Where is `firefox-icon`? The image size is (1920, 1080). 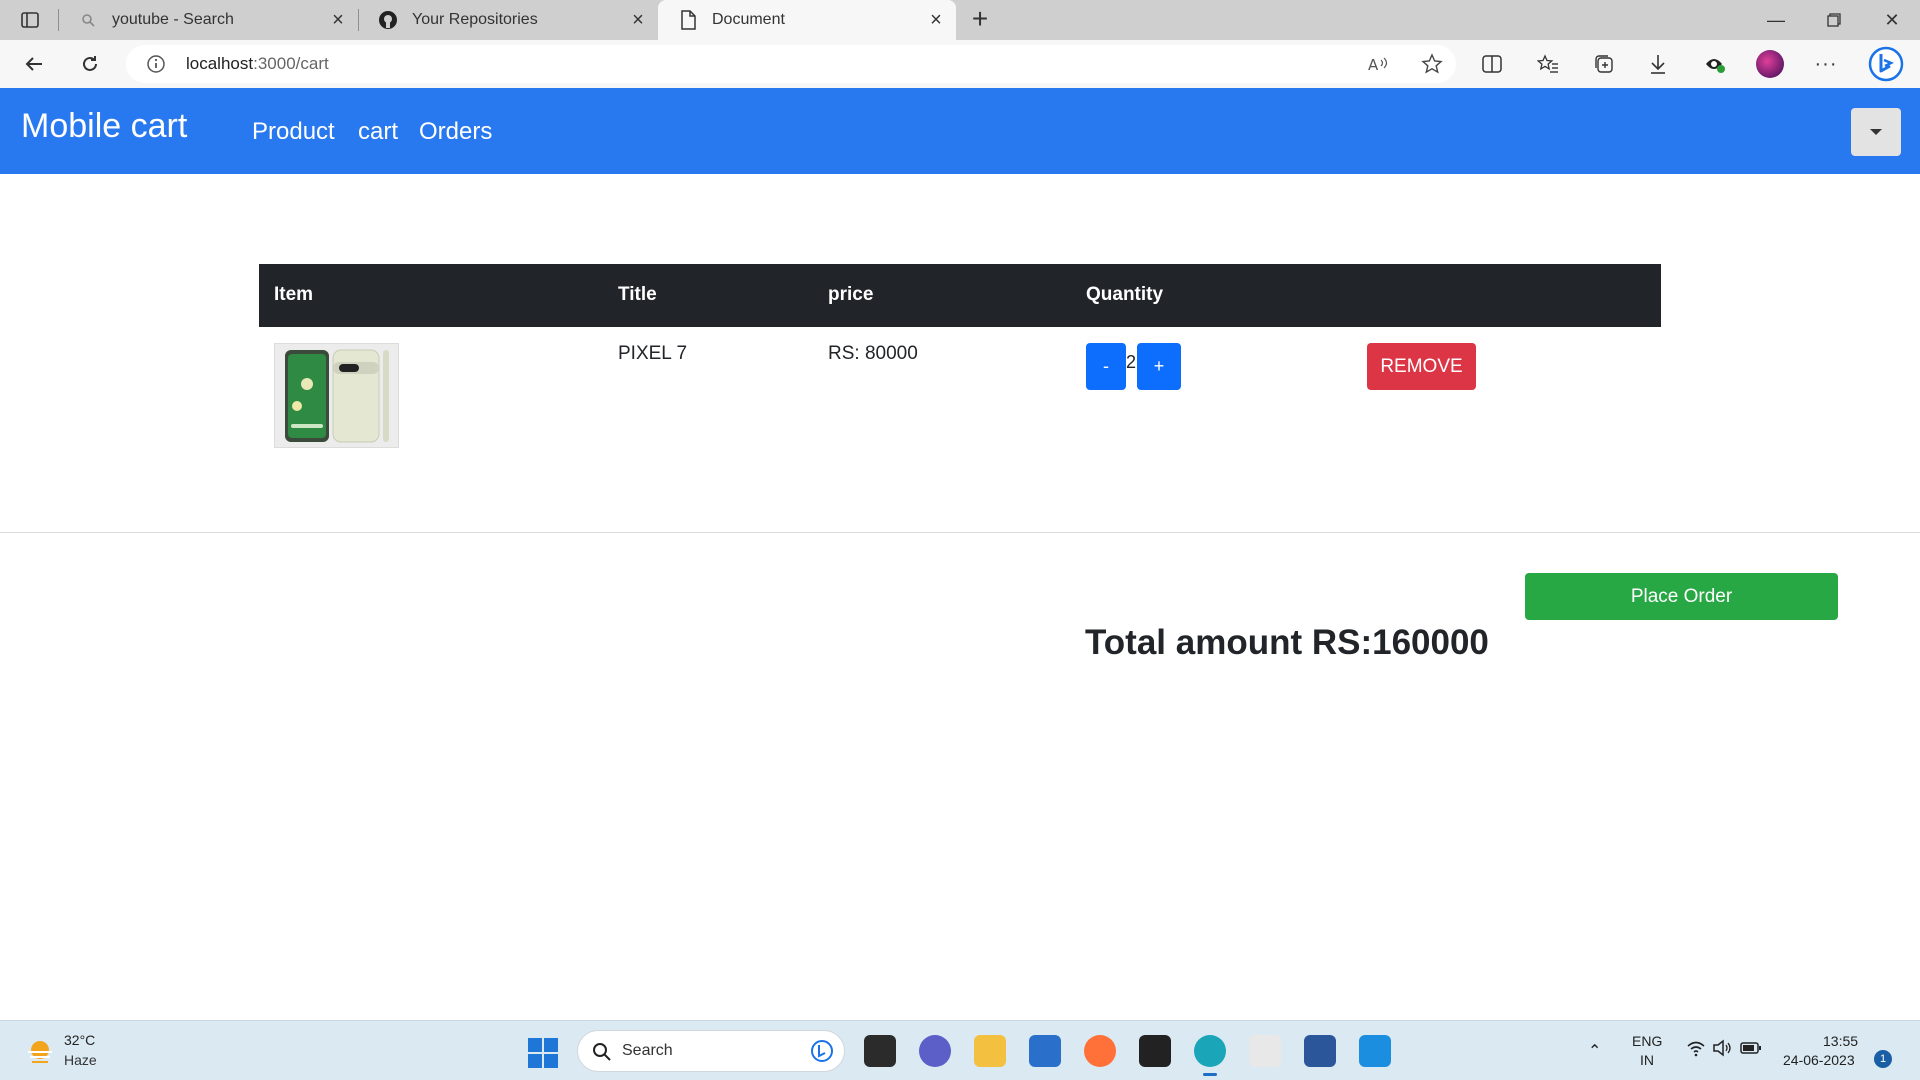
firefox-icon is located at coordinates (1100, 1051).